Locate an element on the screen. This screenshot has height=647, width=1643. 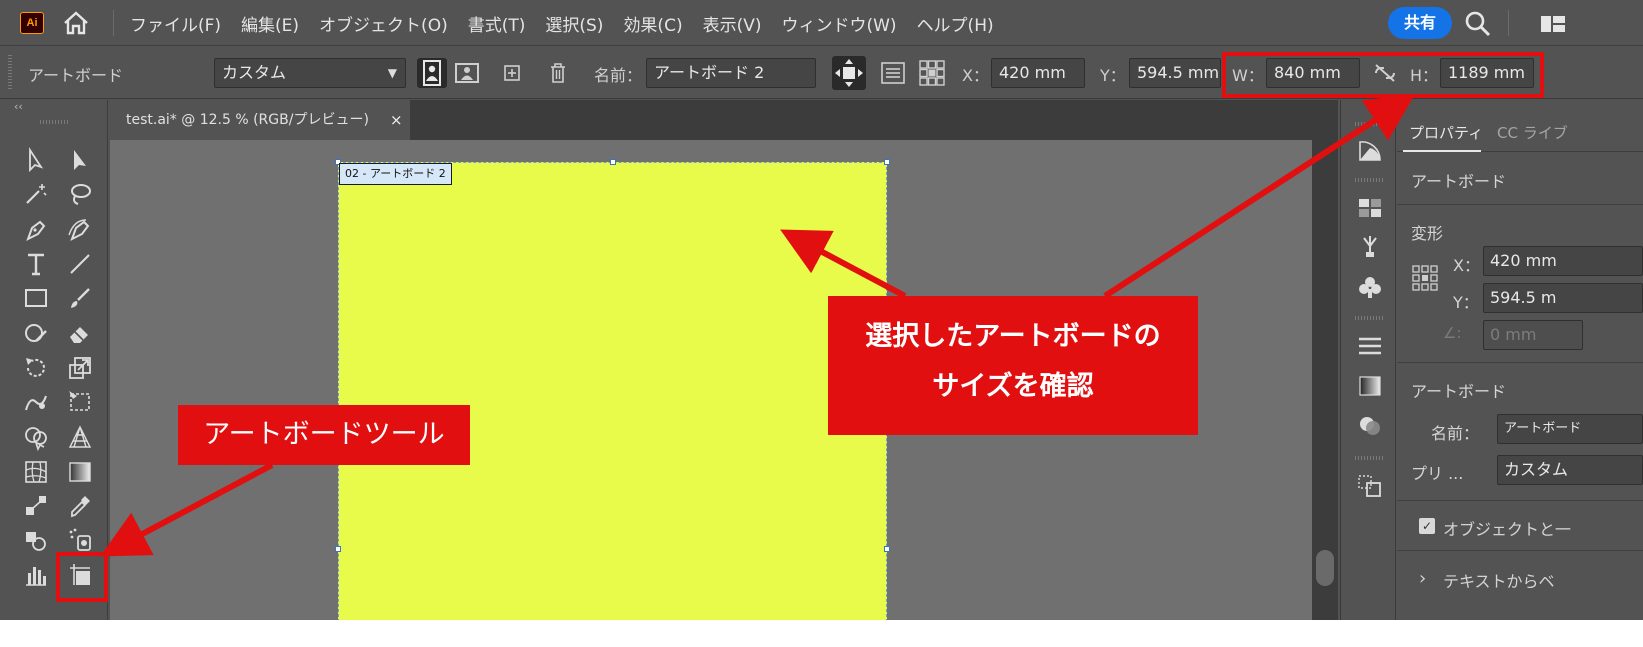
reference-point-button is located at coordinates (932, 73).